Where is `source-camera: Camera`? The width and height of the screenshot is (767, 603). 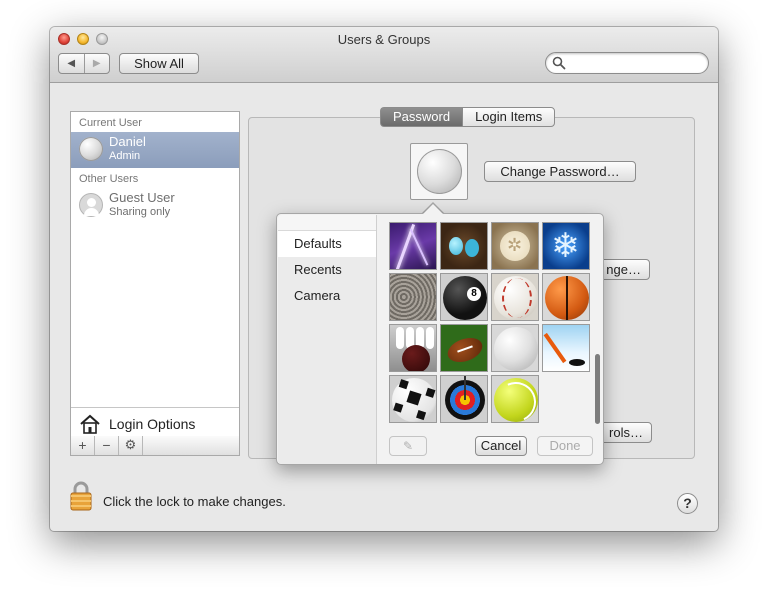 source-camera: Camera is located at coordinates (327, 296).